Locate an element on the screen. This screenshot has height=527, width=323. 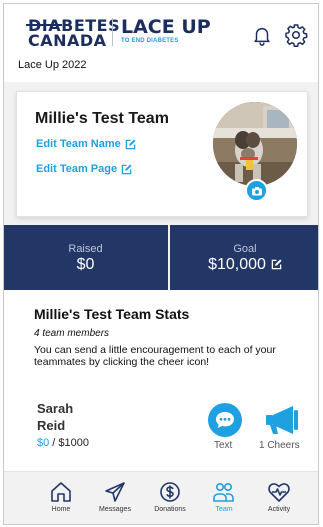
nav-activity-label: Activity is located at coordinates (279, 509).